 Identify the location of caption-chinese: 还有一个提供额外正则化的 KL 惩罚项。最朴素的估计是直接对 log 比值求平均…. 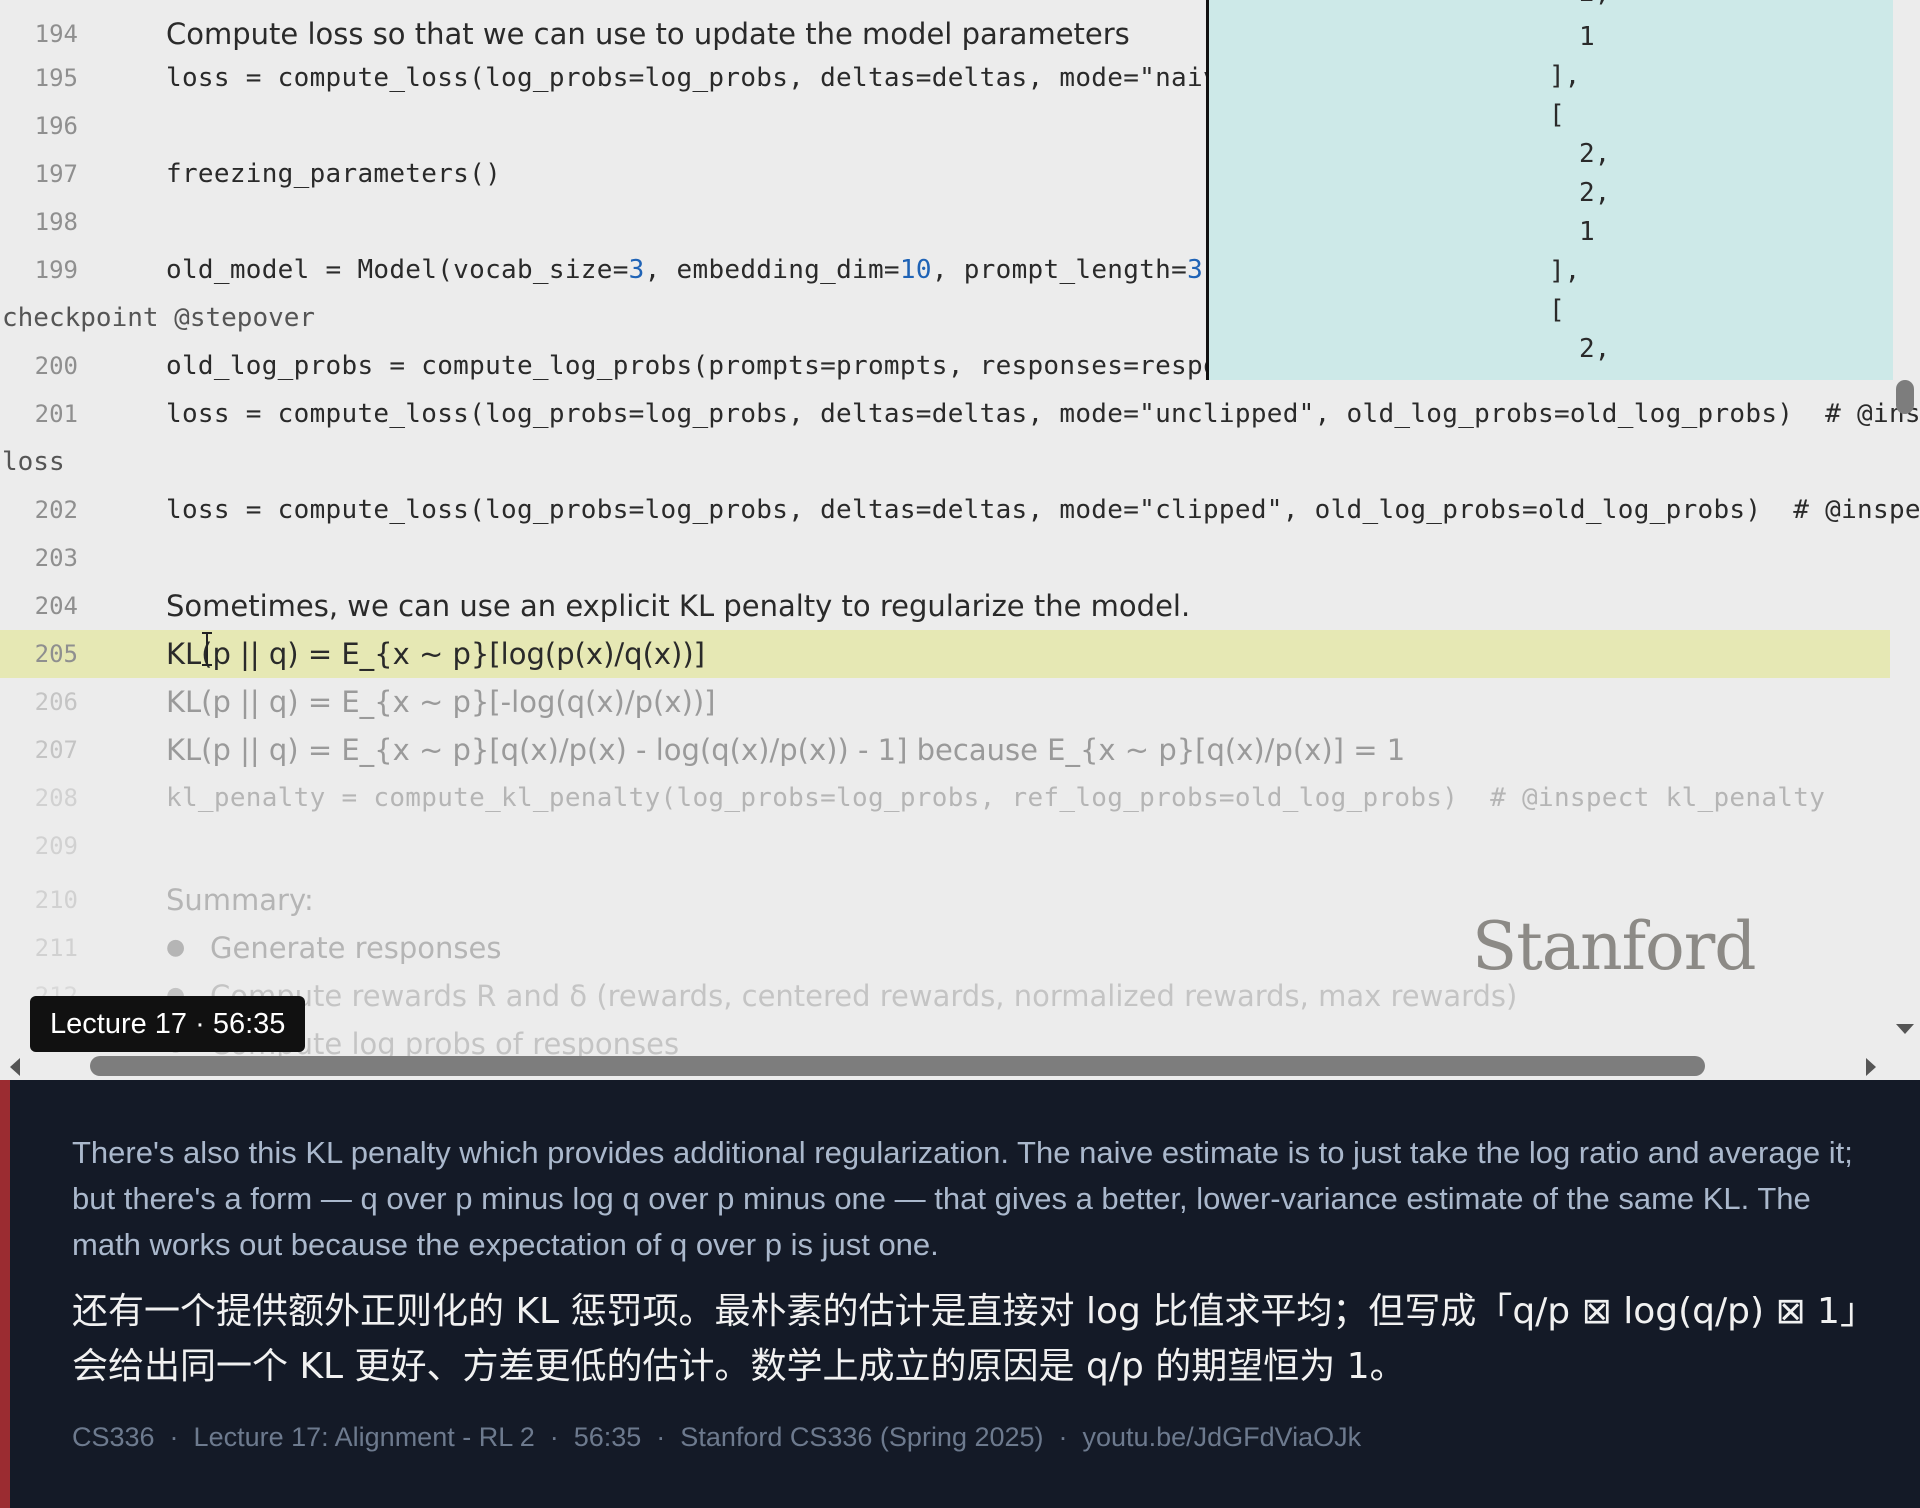
(965, 1339).